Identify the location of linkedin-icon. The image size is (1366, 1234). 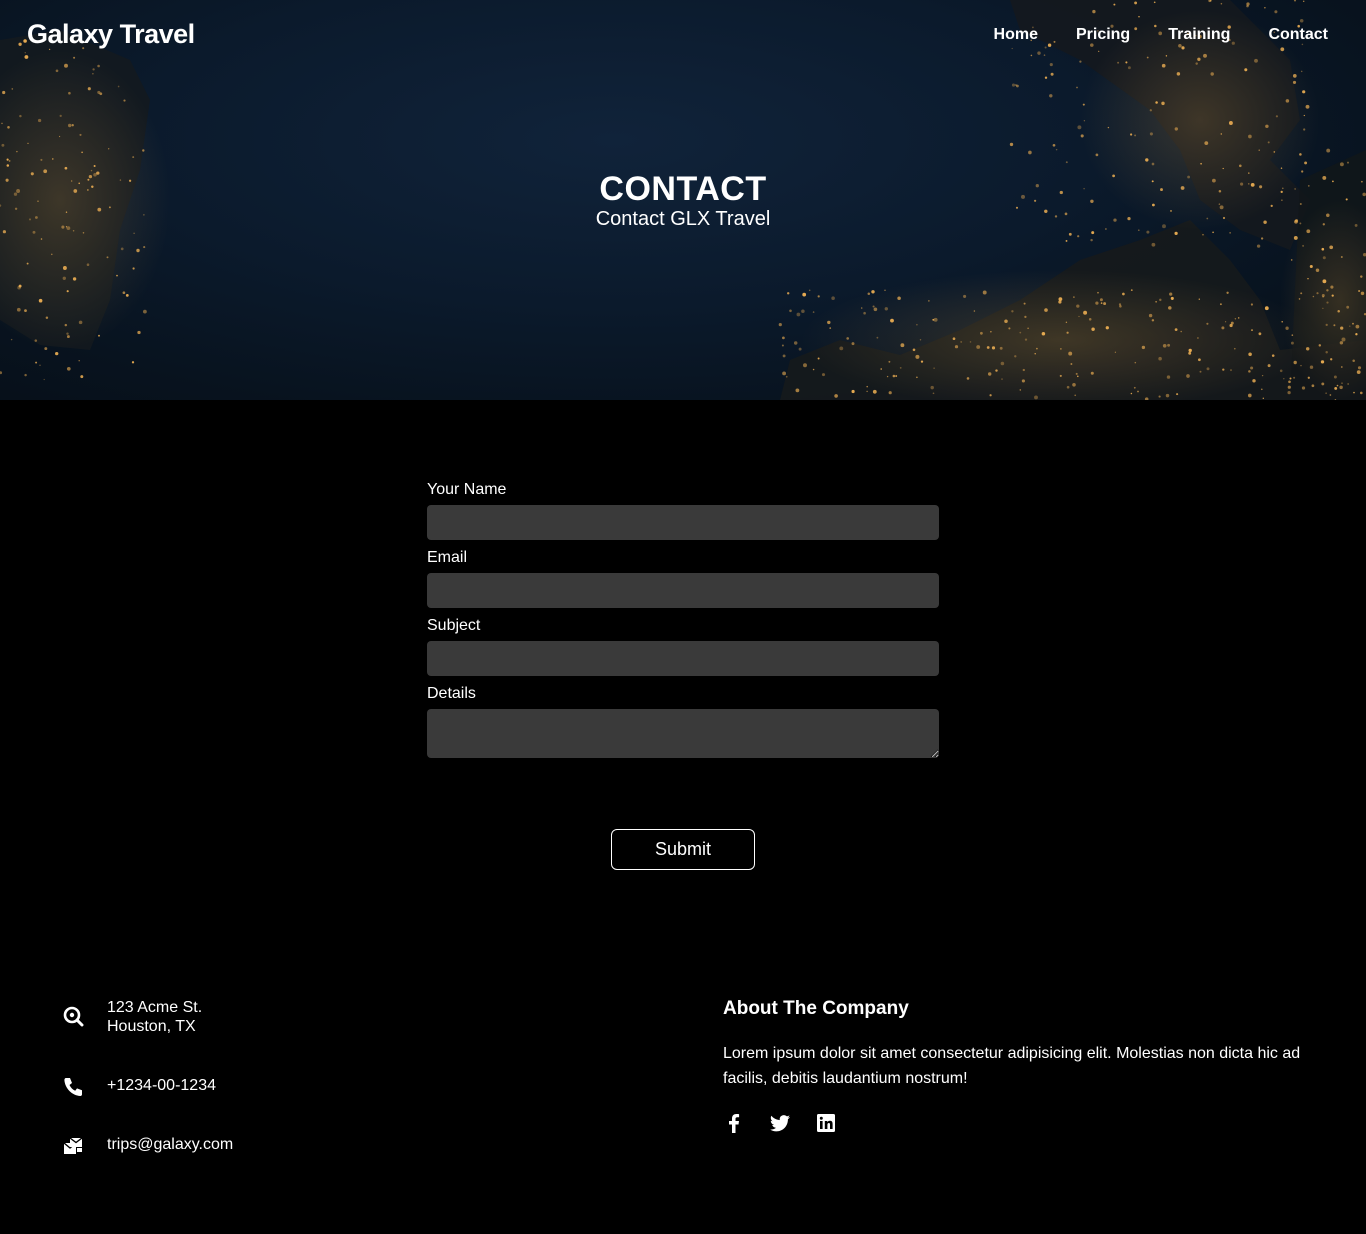
(826, 1123).